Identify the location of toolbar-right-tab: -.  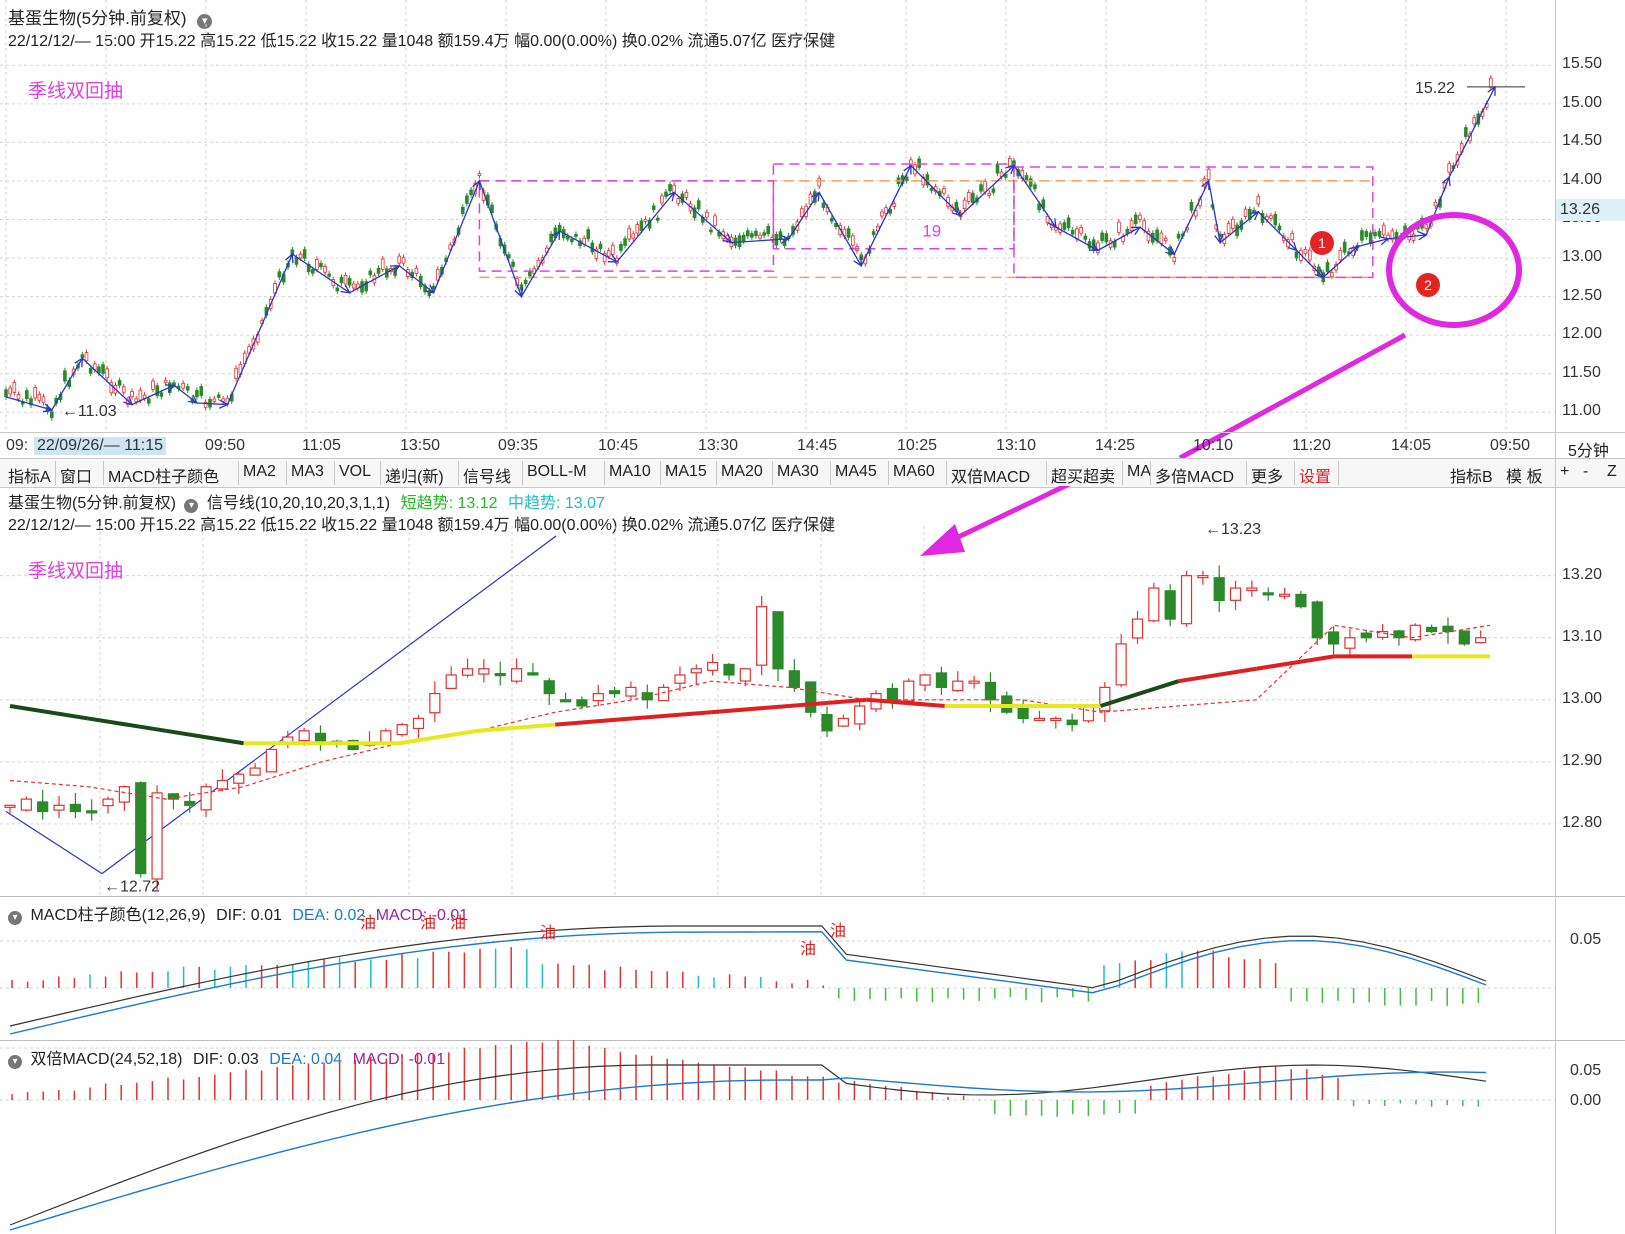
(1585, 472).